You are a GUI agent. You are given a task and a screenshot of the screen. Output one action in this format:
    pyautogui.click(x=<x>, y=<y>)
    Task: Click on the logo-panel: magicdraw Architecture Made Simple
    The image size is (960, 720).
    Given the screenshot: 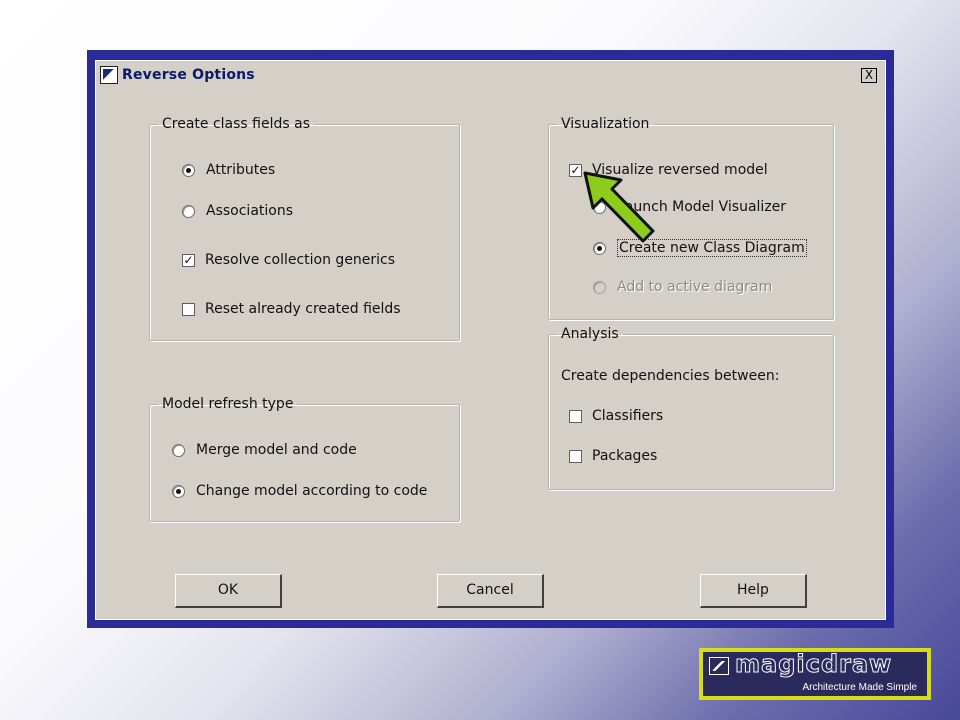 What is the action you would take?
    pyautogui.click(x=815, y=674)
    